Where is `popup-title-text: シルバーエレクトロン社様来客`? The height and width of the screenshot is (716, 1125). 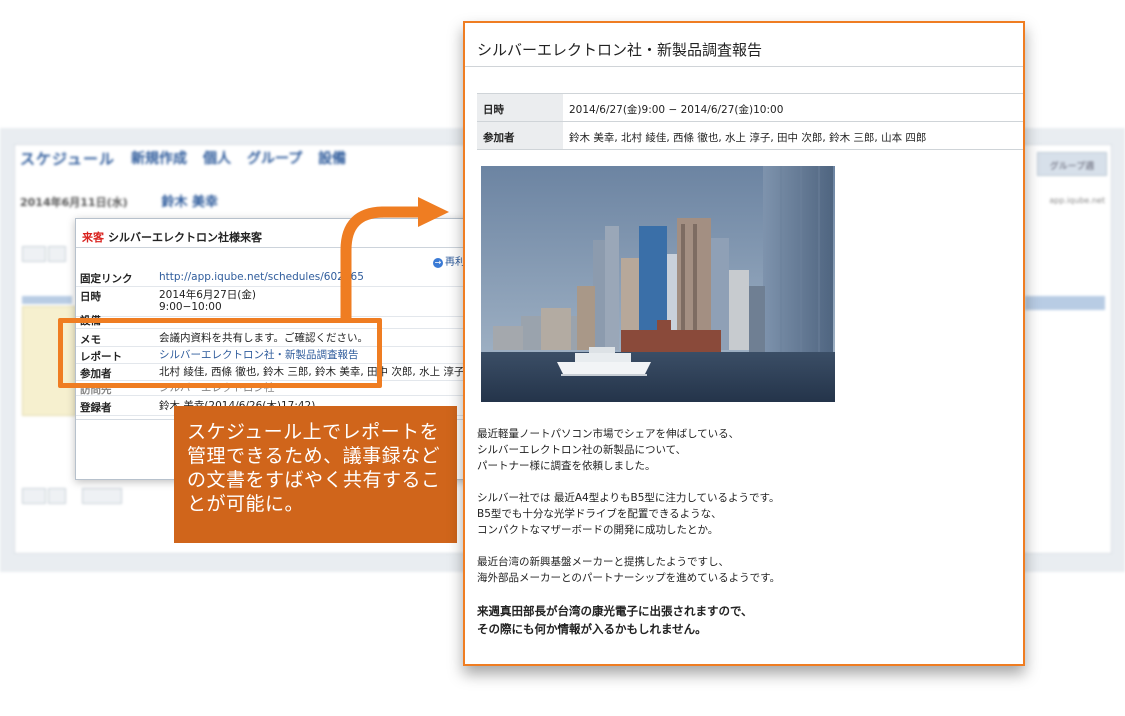
popup-title-text: シルバーエレクトロン社様来客 is located at coordinates (185, 237).